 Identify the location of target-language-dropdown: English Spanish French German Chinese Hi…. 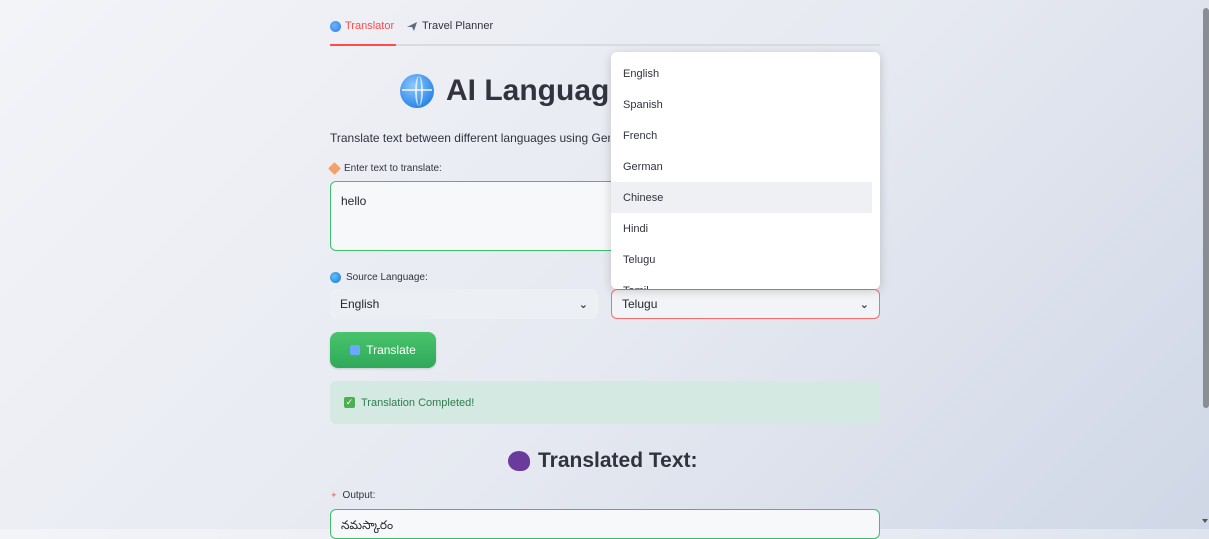
(745, 170).